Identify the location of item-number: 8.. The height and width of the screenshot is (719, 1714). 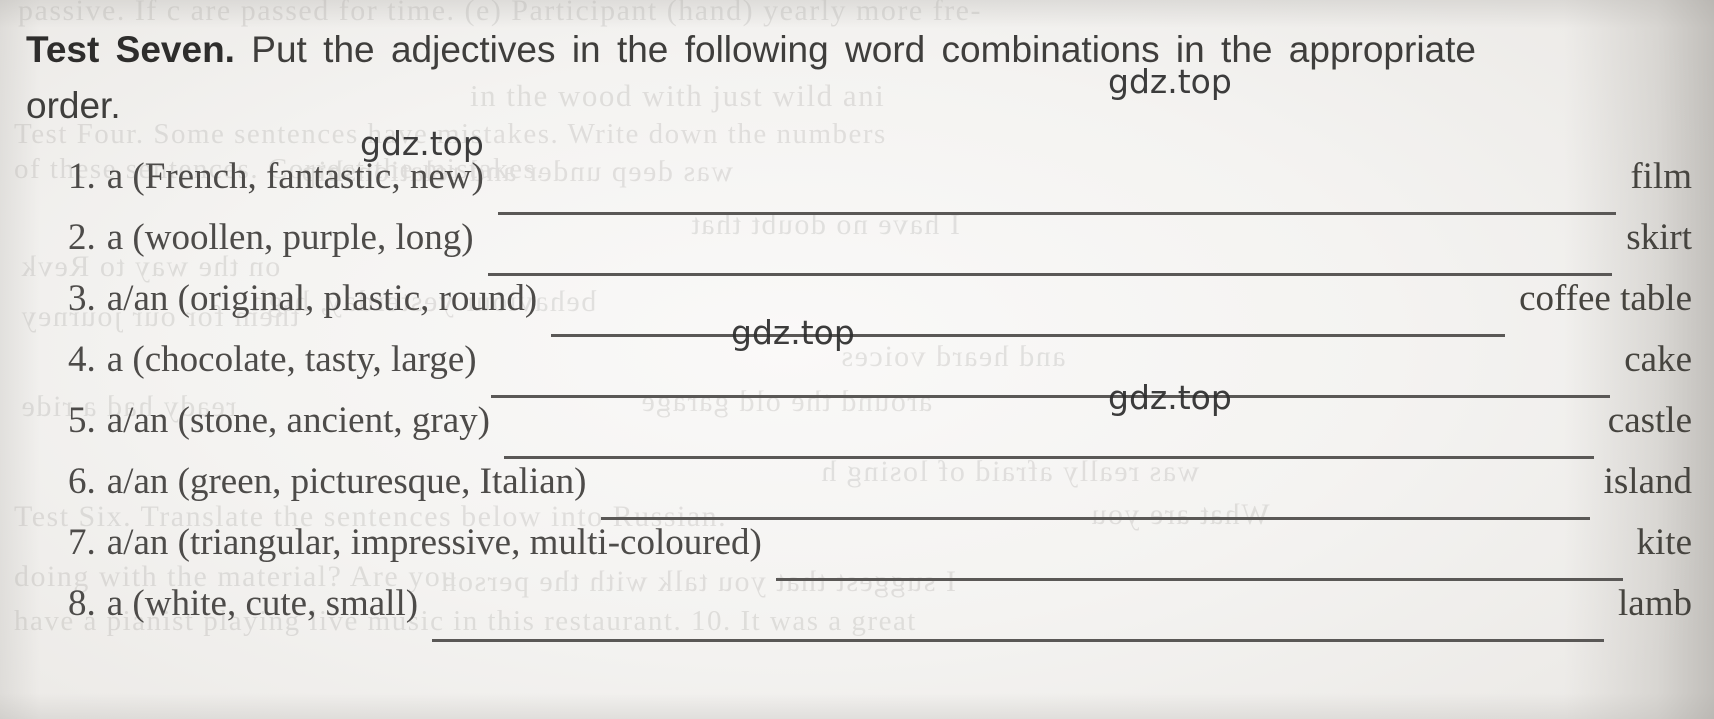
(82, 603).